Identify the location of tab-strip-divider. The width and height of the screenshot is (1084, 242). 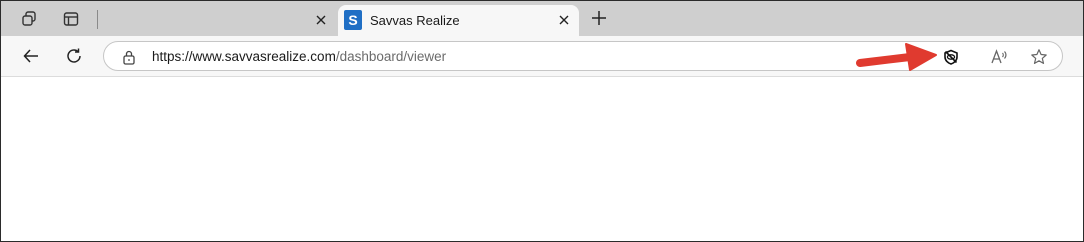
(97, 19).